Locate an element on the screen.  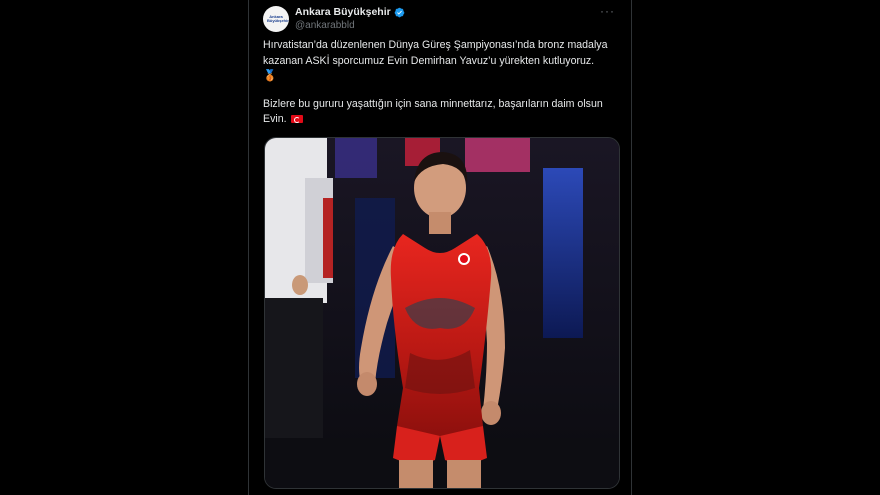
author-row: Ankara Büyükşehir is located at coordinates (350, 12).